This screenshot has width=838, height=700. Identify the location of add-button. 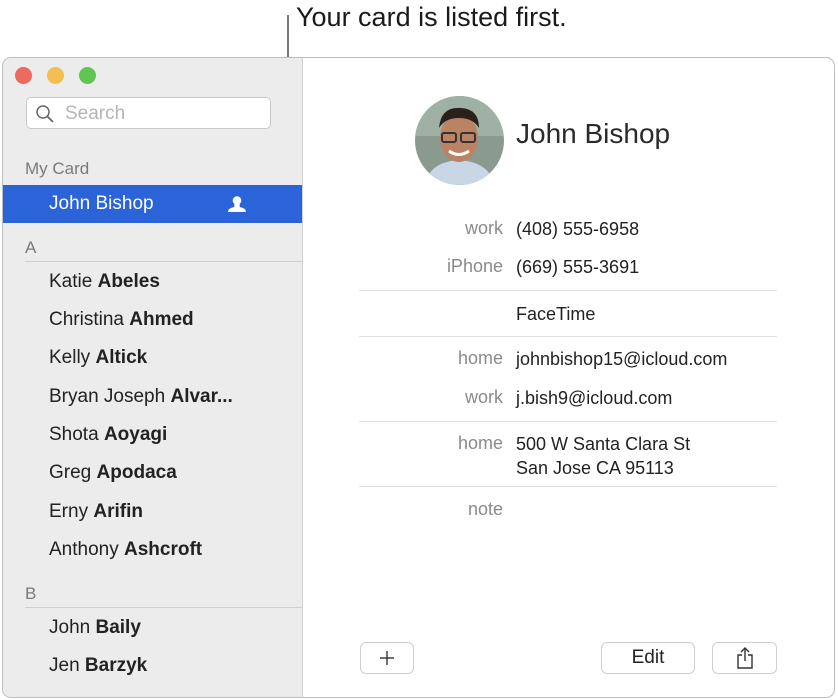
(387, 658).